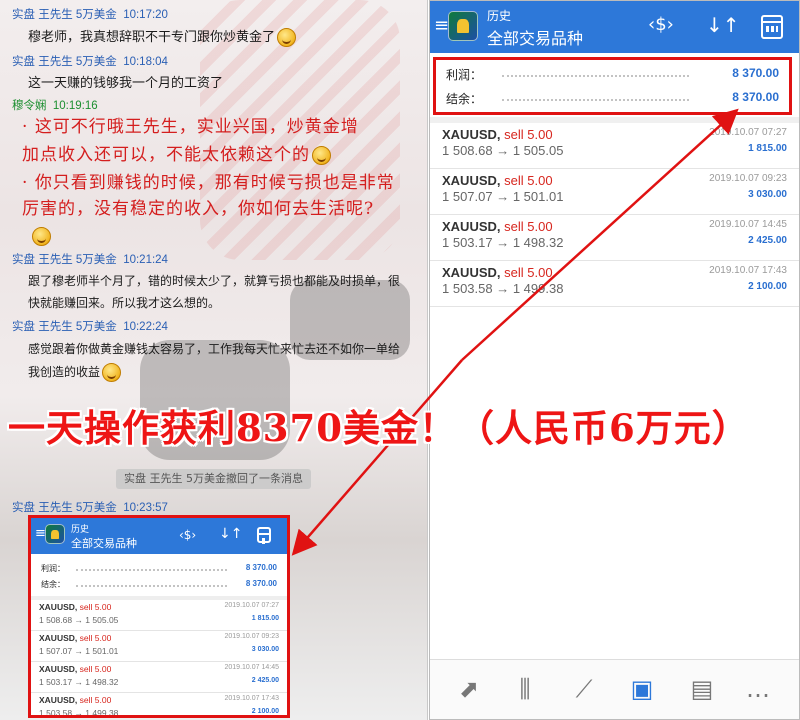  I want to click on recall-notice: 实盘 王先生 5万美金撤回了一条消息, so click(213, 479).